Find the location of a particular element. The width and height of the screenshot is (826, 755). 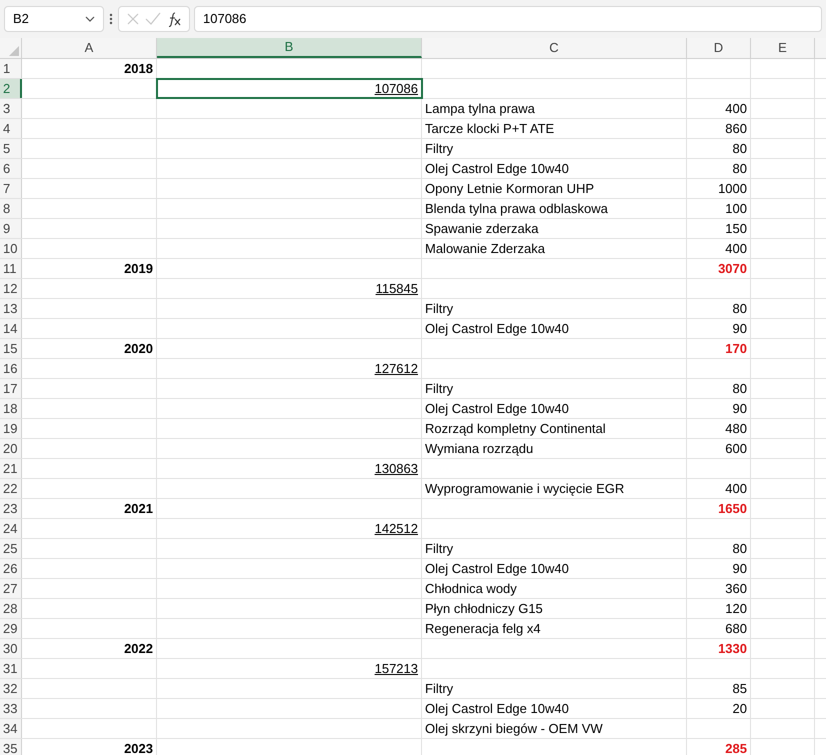

item-cell-text: Wyprogramowanie i wycięcie EGR is located at coordinates (524, 489).